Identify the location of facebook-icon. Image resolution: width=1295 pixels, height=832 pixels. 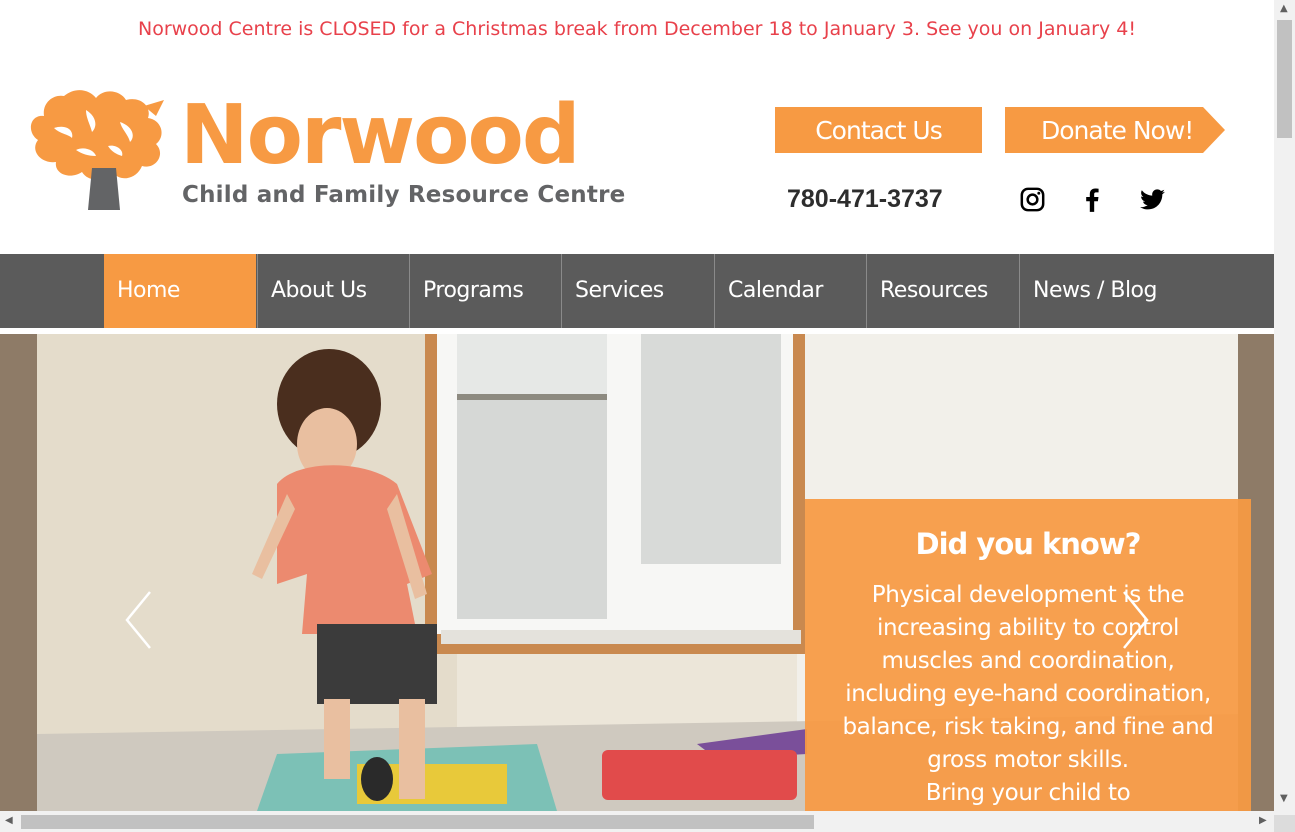
(1092, 199).